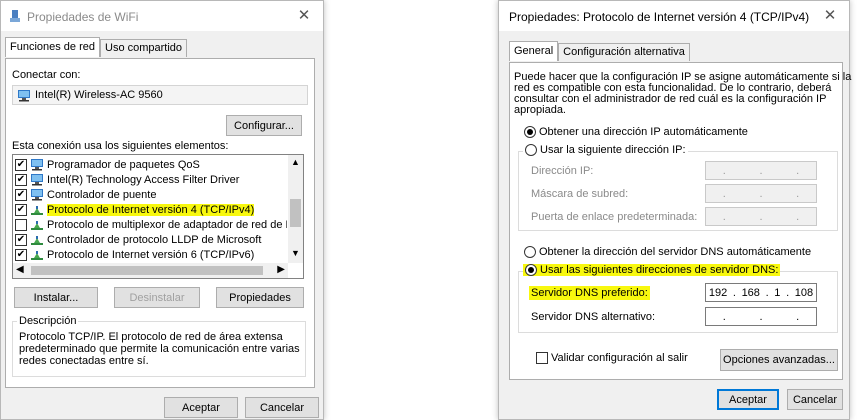 This screenshot has height=420, width=861. I want to click on connect-with-label: Conectar con:, so click(46, 75).